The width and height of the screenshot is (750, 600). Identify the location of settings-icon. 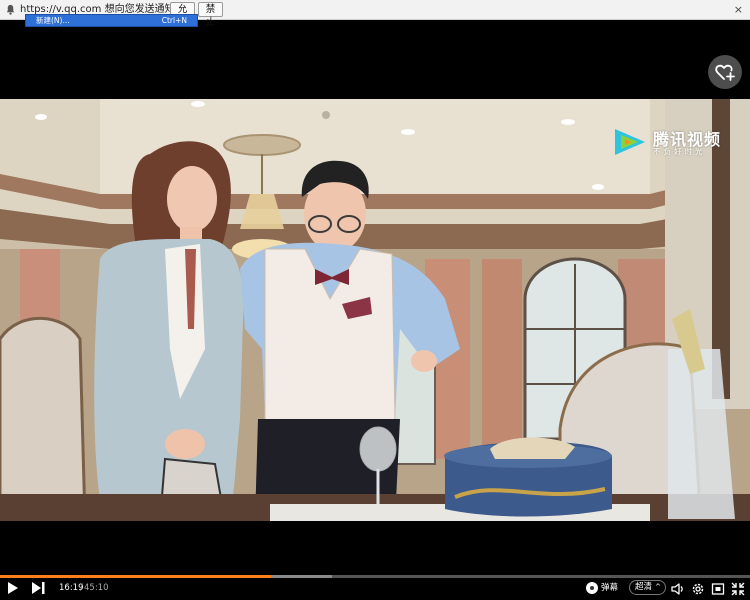
(698, 589).